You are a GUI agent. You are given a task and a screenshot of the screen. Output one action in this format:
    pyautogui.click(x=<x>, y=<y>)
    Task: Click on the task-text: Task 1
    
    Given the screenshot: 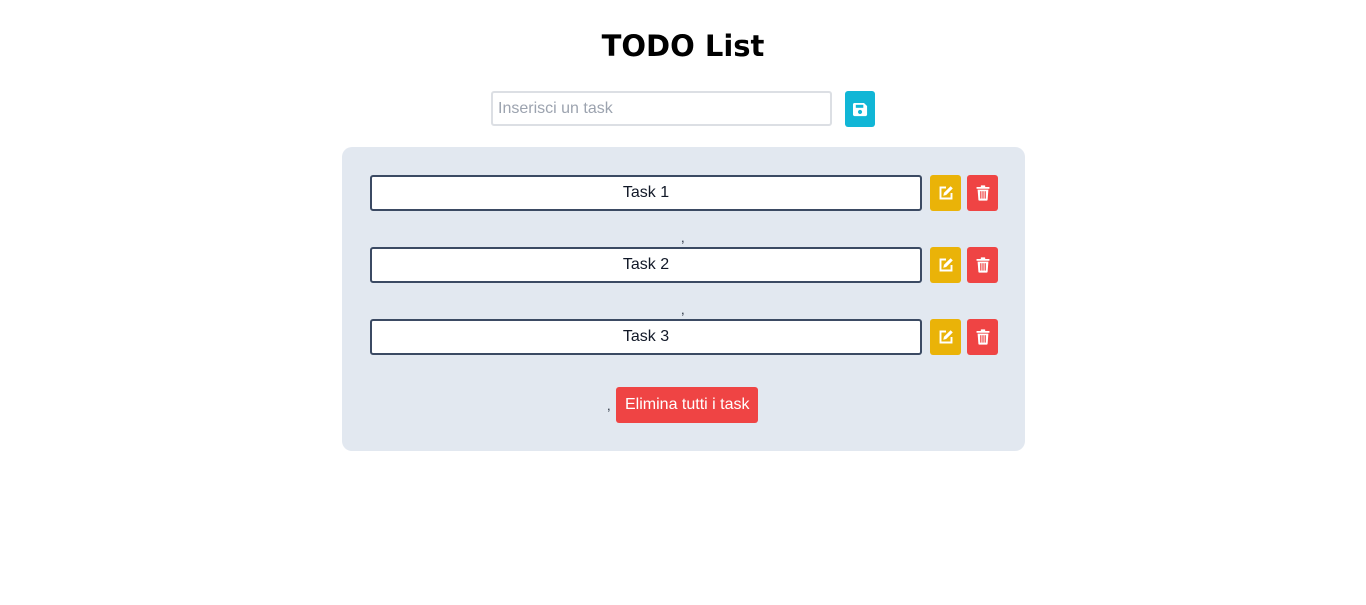 What is the action you would take?
    pyautogui.click(x=646, y=193)
    